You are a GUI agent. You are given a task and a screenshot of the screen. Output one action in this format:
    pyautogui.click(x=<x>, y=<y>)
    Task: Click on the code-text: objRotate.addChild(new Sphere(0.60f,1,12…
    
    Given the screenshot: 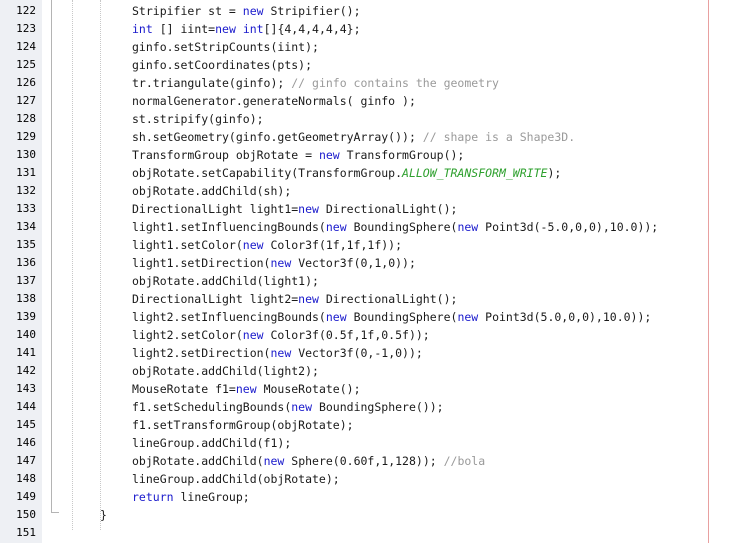 What is the action you would take?
    pyautogui.click(x=308, y=461)
    